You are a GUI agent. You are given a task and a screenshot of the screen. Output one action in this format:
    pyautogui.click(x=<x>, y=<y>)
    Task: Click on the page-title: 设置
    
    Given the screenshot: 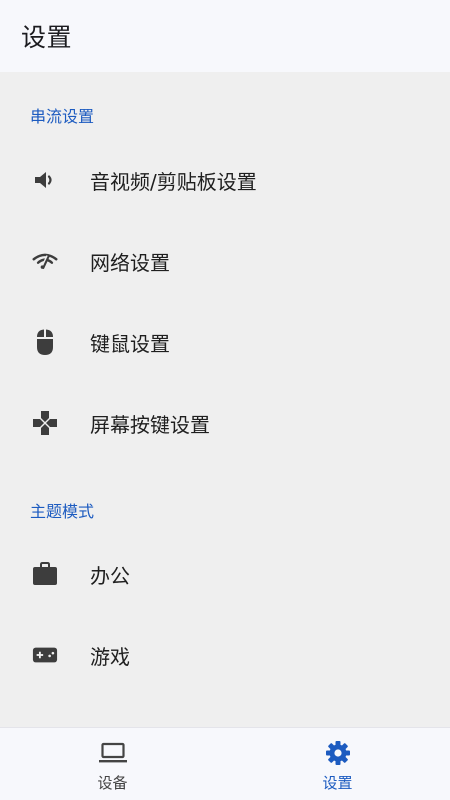 What is the action you would take?
    pyautogui.click(x=47, y=37)
    